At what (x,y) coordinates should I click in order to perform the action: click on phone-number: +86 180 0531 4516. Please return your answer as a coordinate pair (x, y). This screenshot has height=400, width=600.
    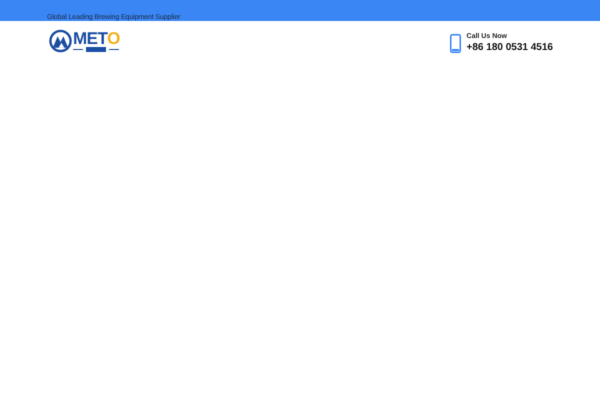
    Looking at the image, I should click on (509, 47).